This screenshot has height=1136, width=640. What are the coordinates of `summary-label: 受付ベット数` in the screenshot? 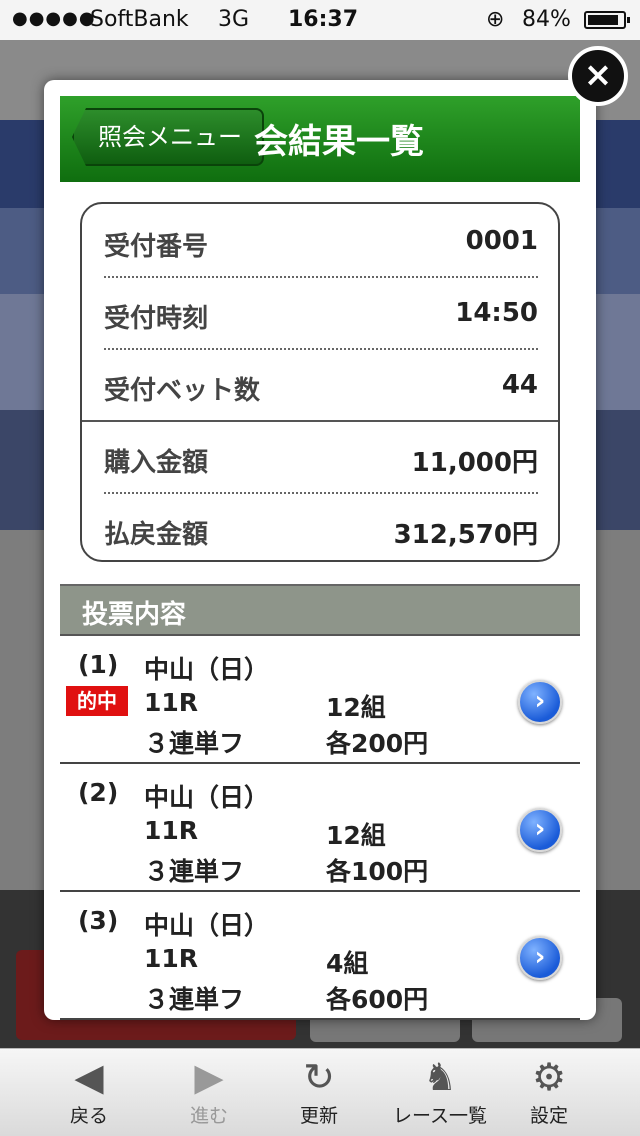 It's located at (182, 391).